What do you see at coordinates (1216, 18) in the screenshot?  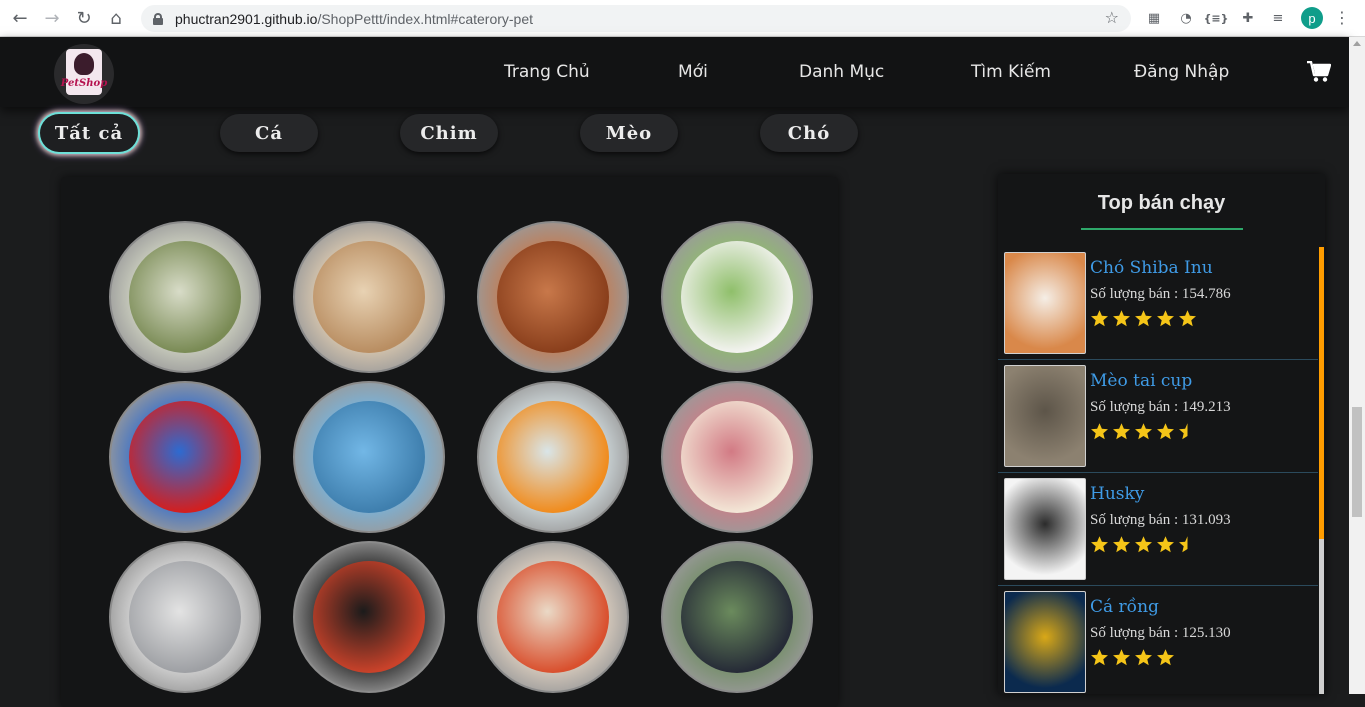 I see `json-icon: {≡}` at bounding box center [1216, 18].